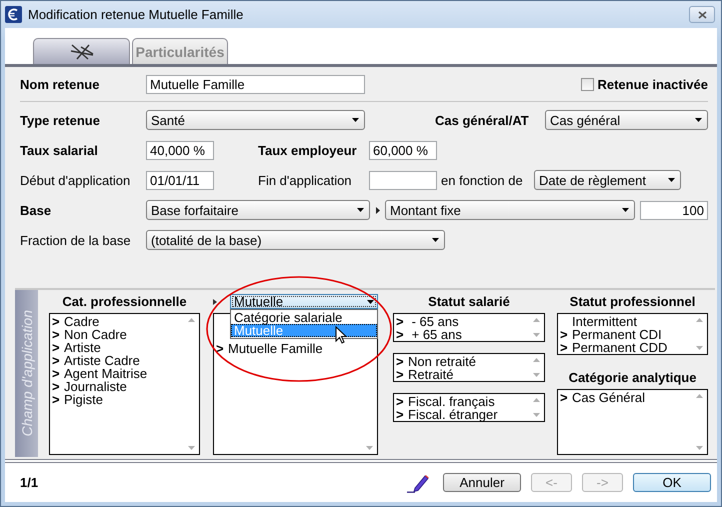 This screenshot has height=507, width=722. What do you see at coordinates (258, 210) in the screenshot?
I see `dropdown: Base forfaitaire` at bounding box center [258, 210].